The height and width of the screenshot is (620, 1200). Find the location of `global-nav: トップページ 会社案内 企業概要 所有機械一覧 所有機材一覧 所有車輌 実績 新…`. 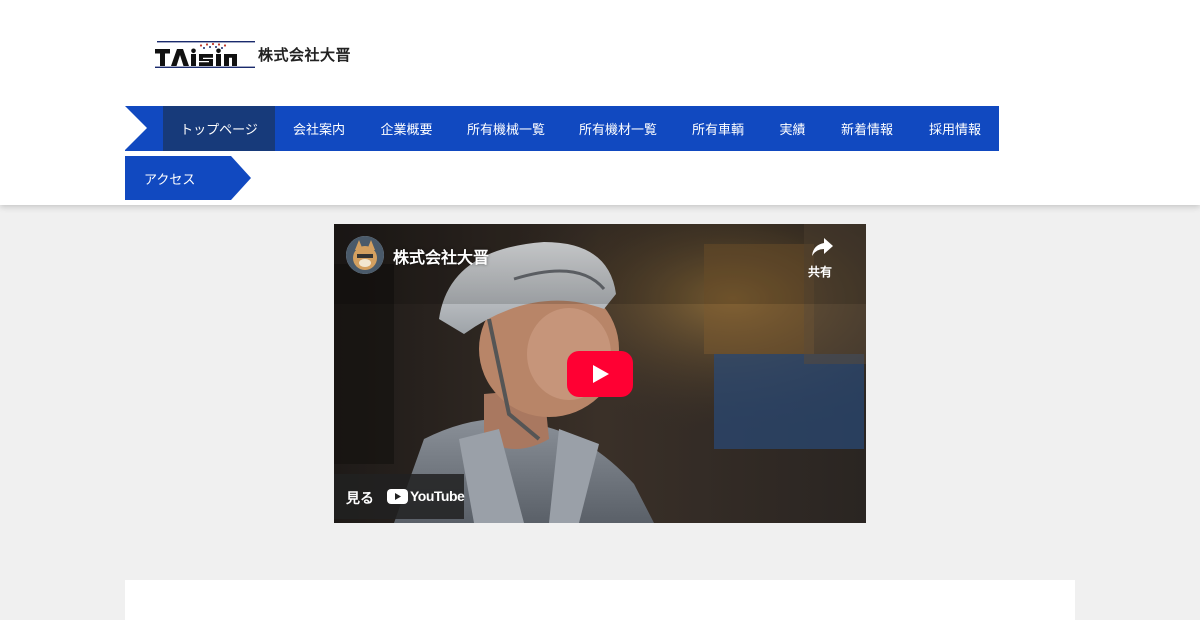

global-nav: トップページ 会社案内 企業概要 所有機械一覧 所有機材一覧 所有車輌 実績 新… is located at coordinates (562, 128).